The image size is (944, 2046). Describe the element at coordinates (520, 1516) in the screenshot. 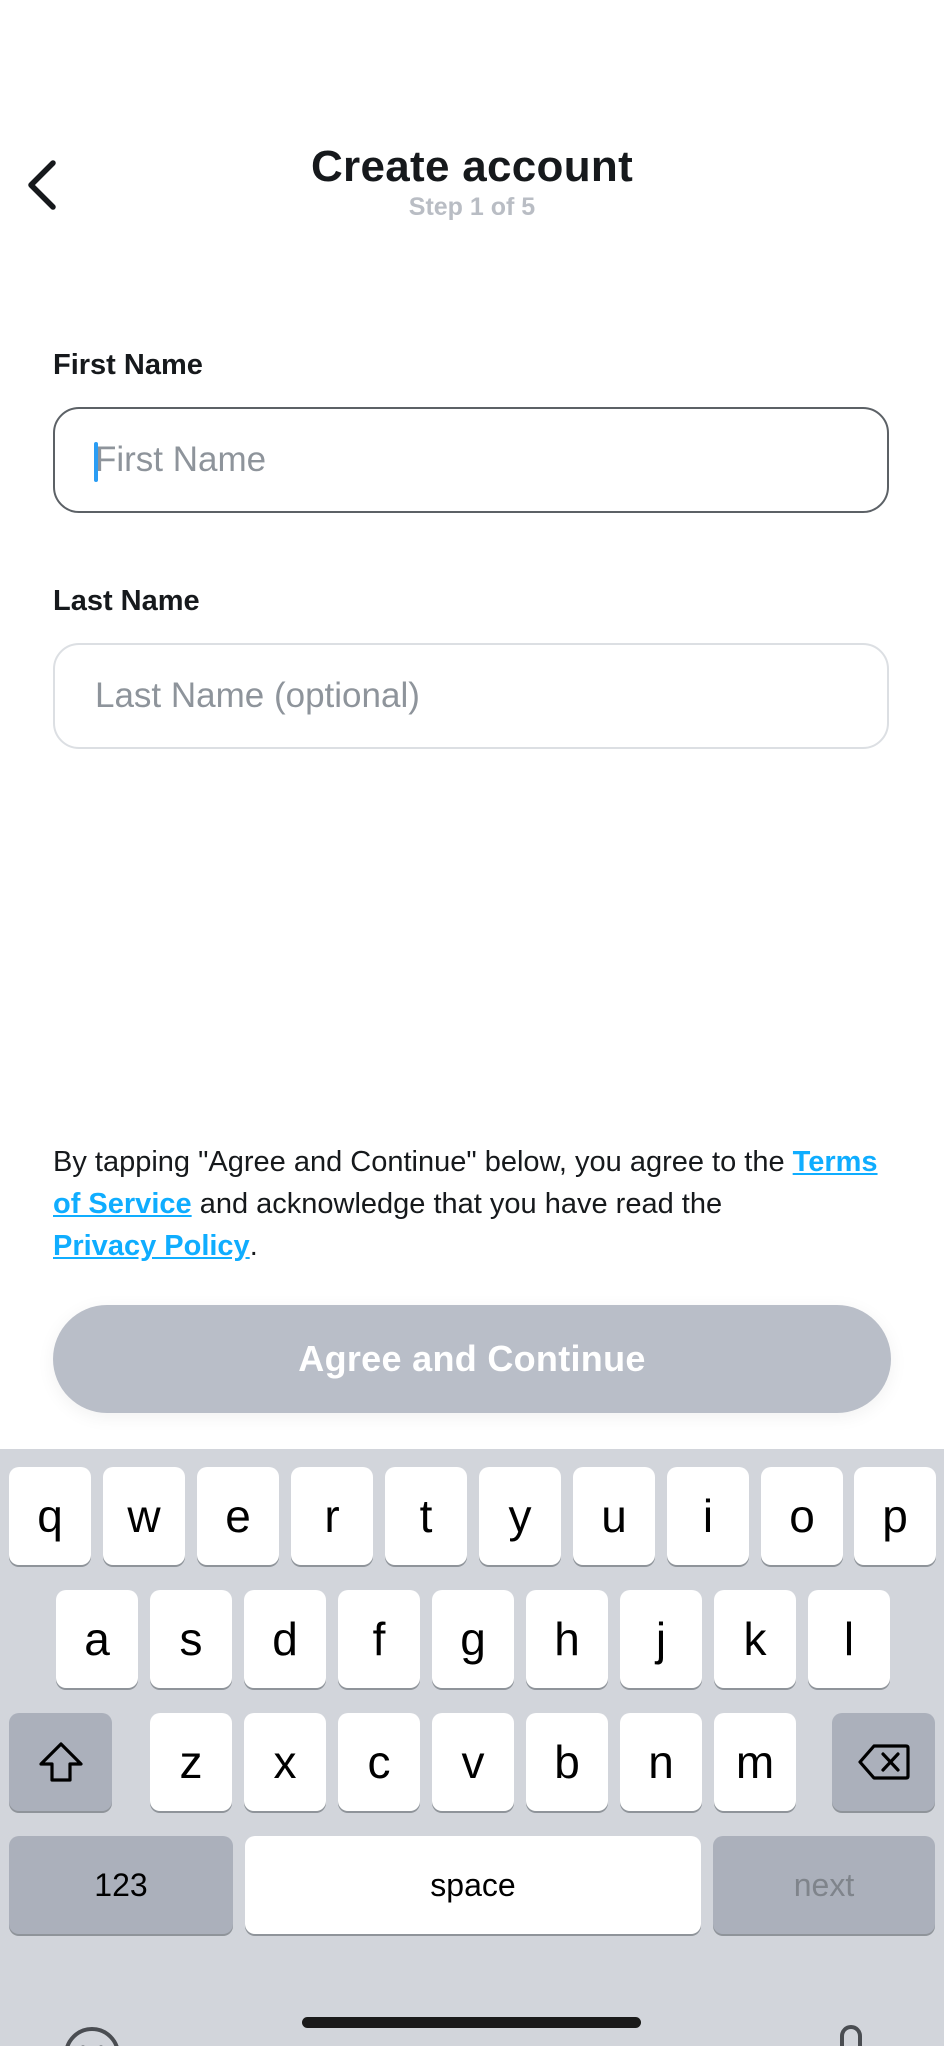

I see `key-y: y` at that location.